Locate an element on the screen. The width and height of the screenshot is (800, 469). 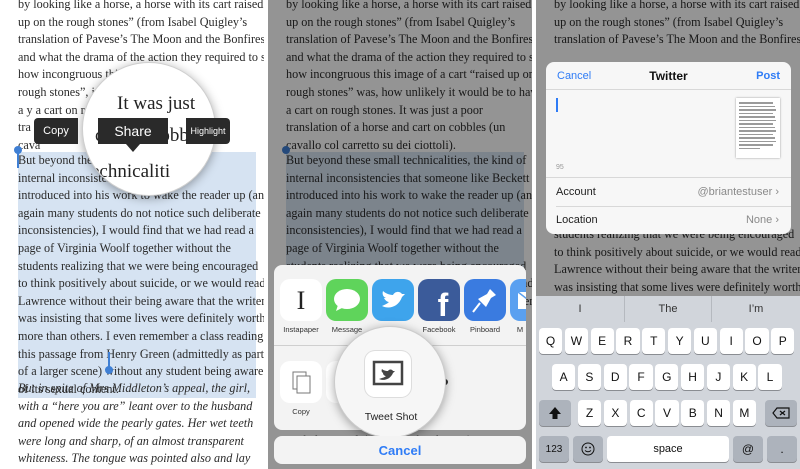
account-value: @briantestuser › is located at coordinates (739, 192).